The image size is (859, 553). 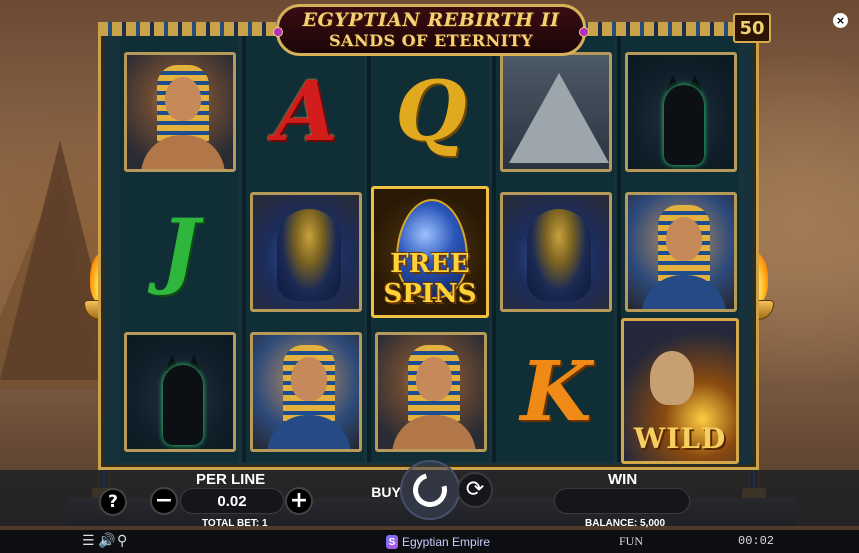 What do you see at coordinates (122, 541) in the screenshot?
I see `turbo-icon: ⚲` at bounding box center [122, 541].